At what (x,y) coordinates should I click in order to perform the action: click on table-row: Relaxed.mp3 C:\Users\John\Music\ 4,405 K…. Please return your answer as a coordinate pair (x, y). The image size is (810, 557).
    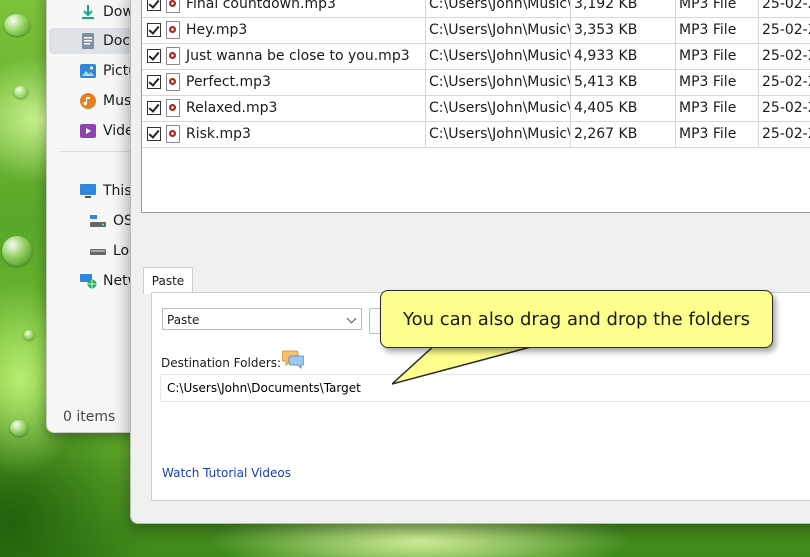
    Looking at the image, I should click on (476, 108).